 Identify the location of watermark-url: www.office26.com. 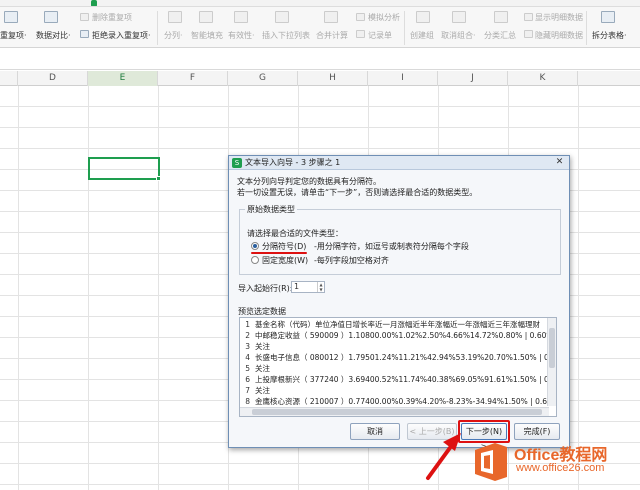
(560, 468).